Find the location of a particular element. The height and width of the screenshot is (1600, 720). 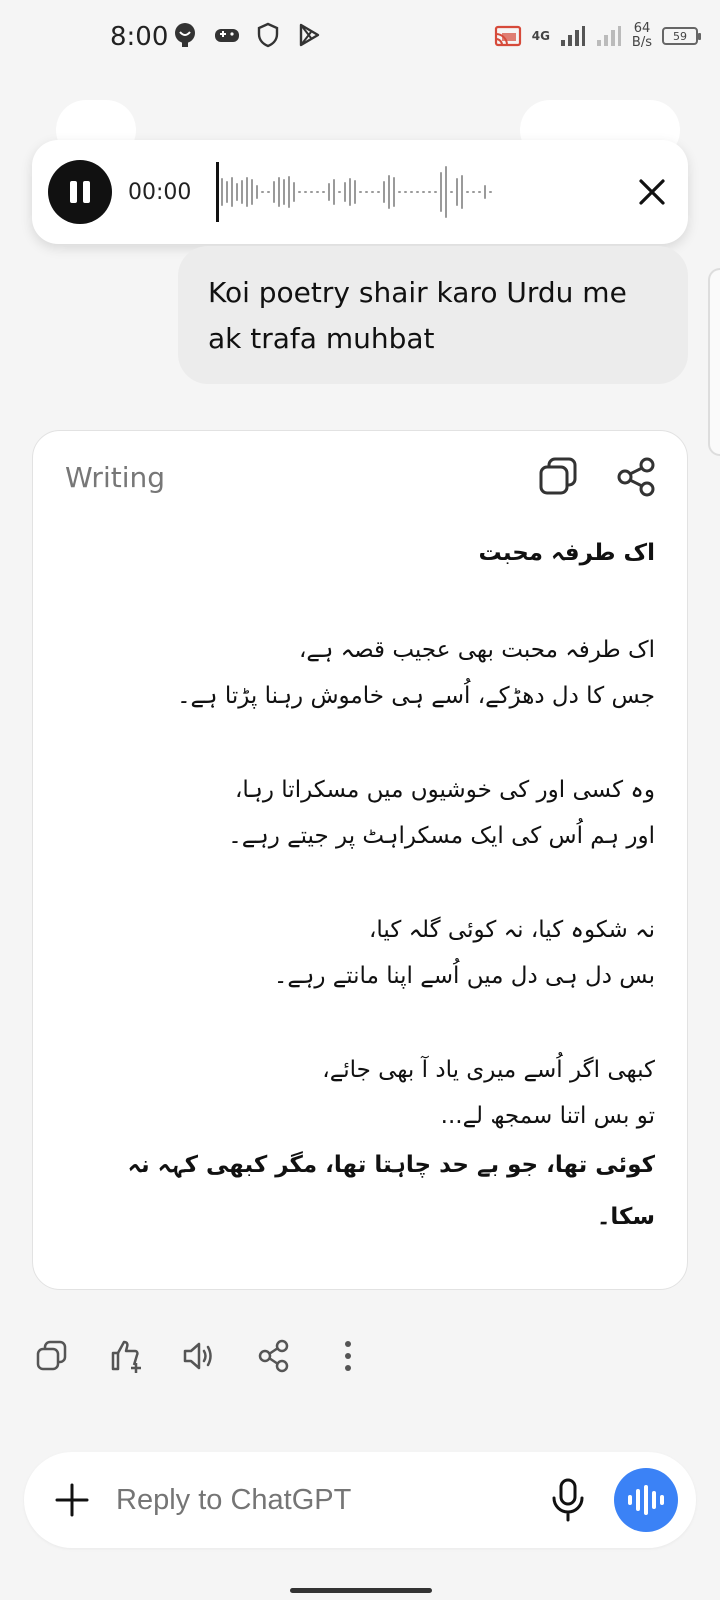

pause-bar-right is located at coordinates (86, 192).